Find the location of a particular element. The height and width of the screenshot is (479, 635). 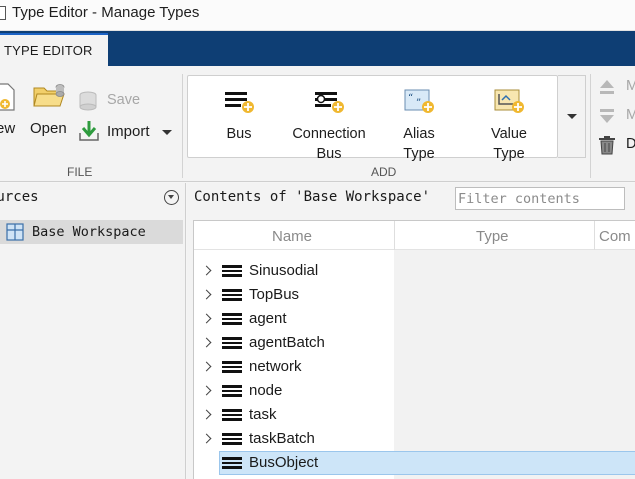

delete-button: D is located at coordinates (615, 146).